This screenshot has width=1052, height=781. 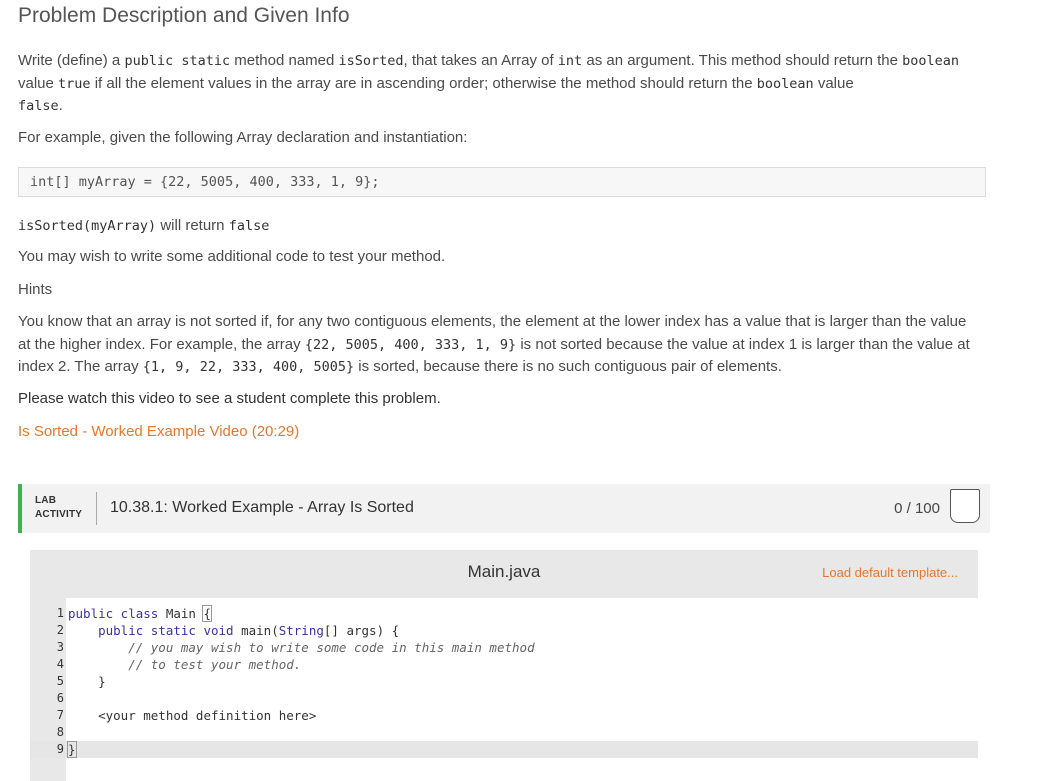 What do you see at coordinates (504, 681) in the screenshot?
I see `code-line: 5 }` at bounding box center [504, 681].